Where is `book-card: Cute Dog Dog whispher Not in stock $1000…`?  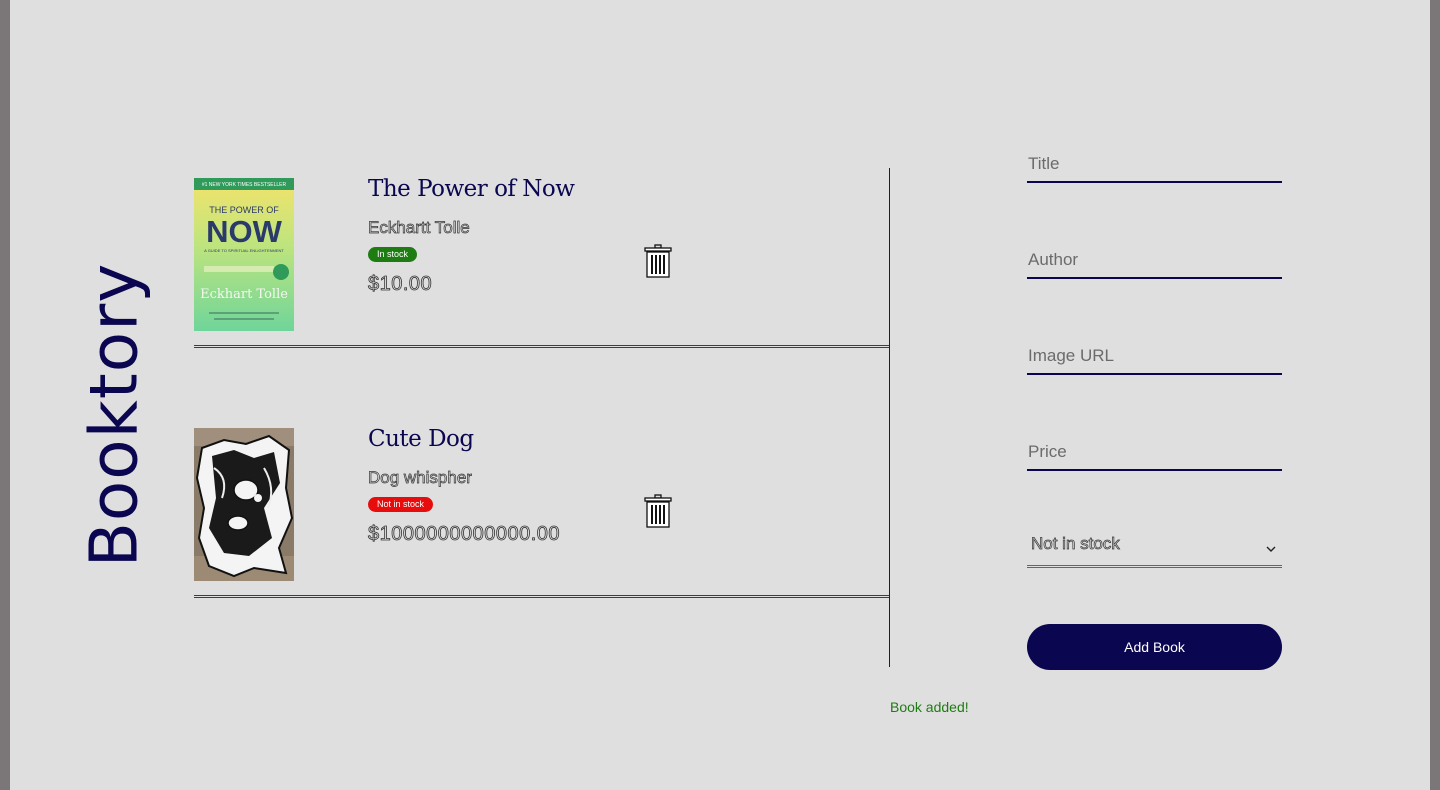
book-card: Cute Dog Dog whispher Not in stock $1000… is located at coordinates (541, 509).